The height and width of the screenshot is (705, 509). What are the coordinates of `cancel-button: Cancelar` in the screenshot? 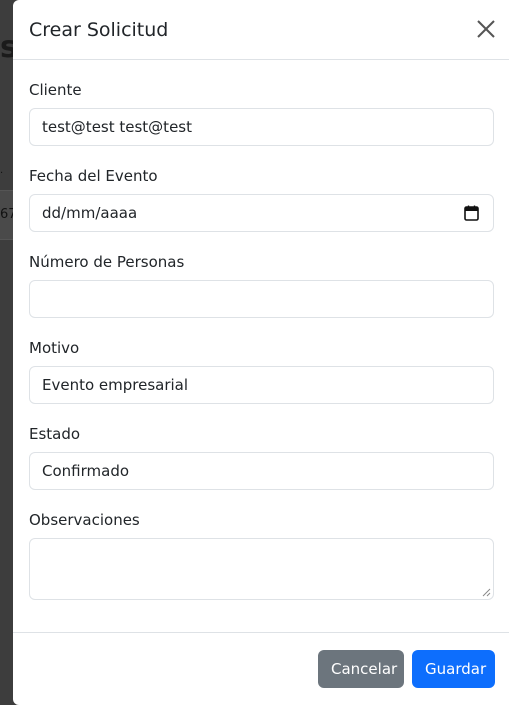 It's located at (361, 669).